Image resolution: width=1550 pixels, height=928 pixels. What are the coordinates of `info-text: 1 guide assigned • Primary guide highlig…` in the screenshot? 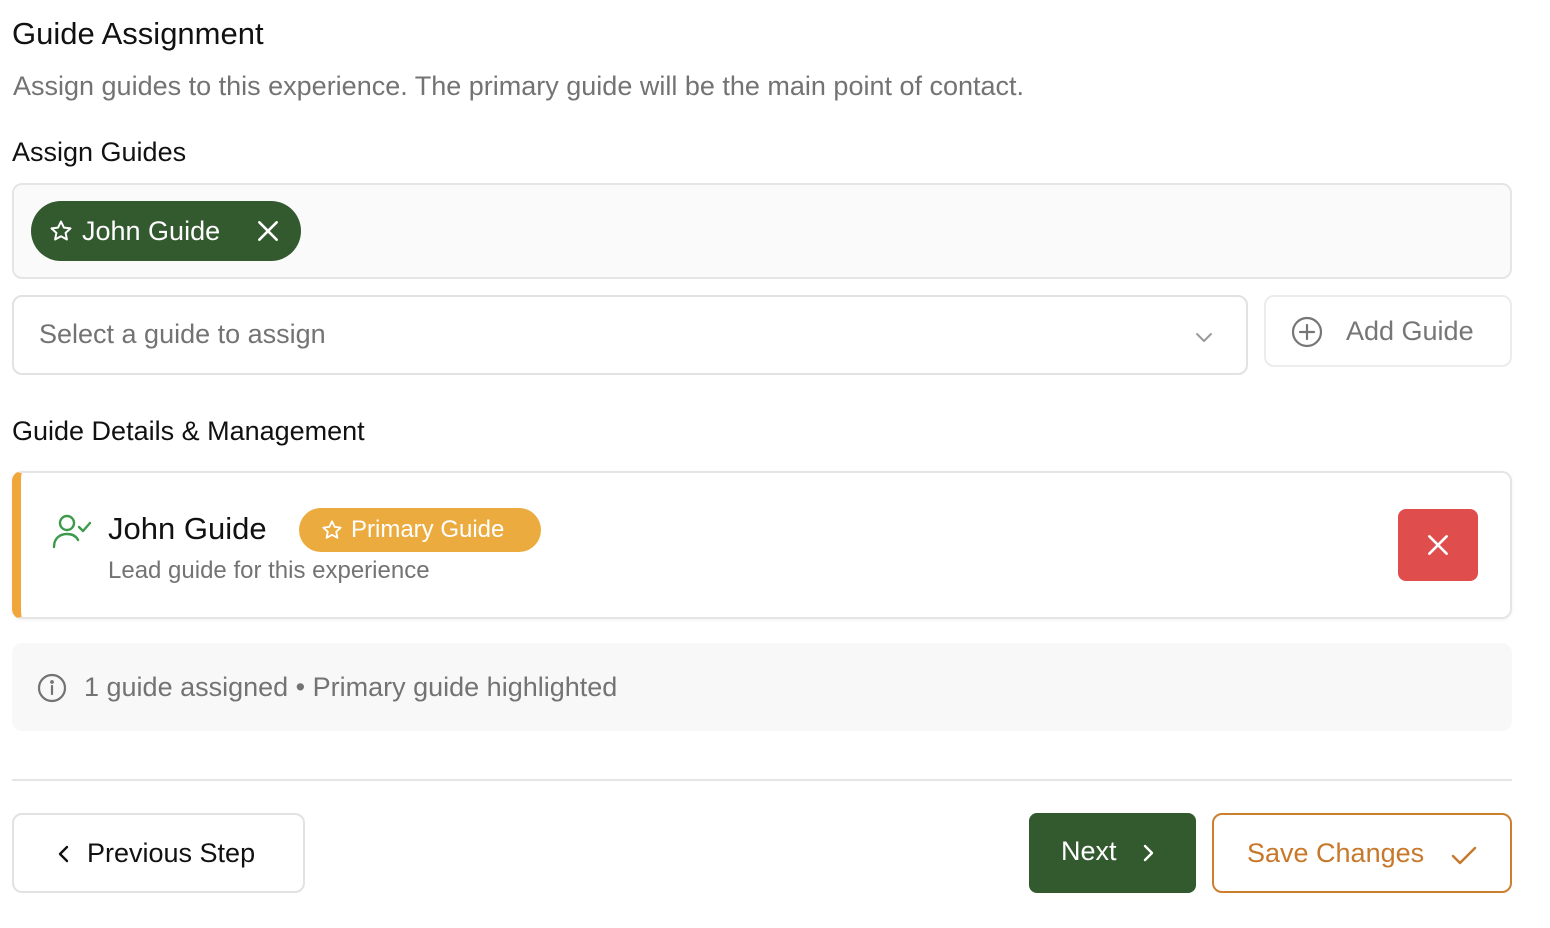 It's located at (351, 687).